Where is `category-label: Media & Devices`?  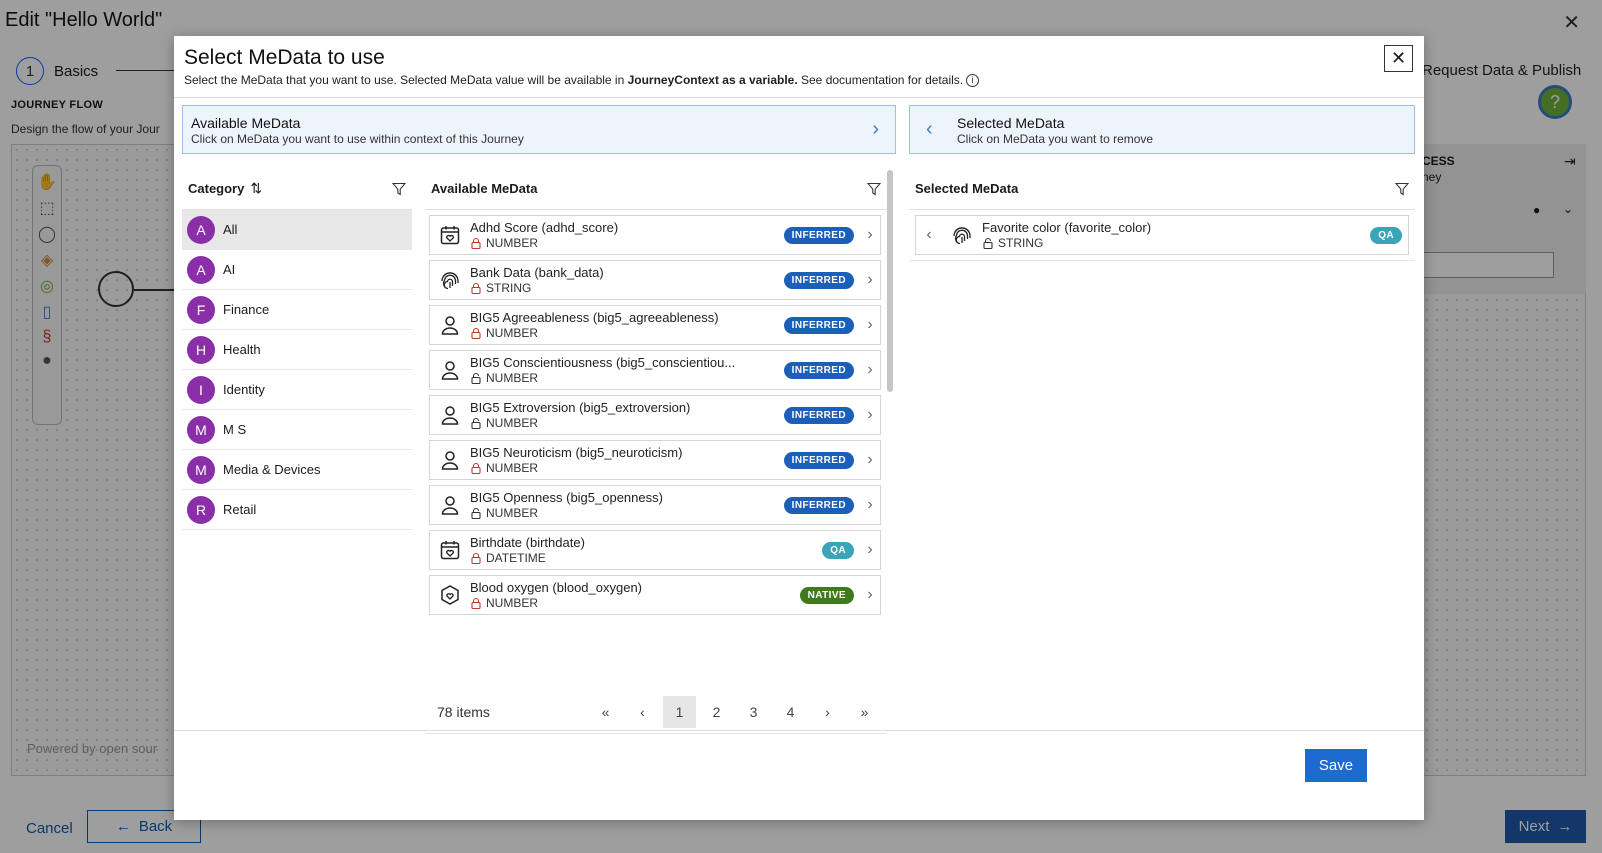
category-label: Media & Devices is located at coordinates (272, 469).